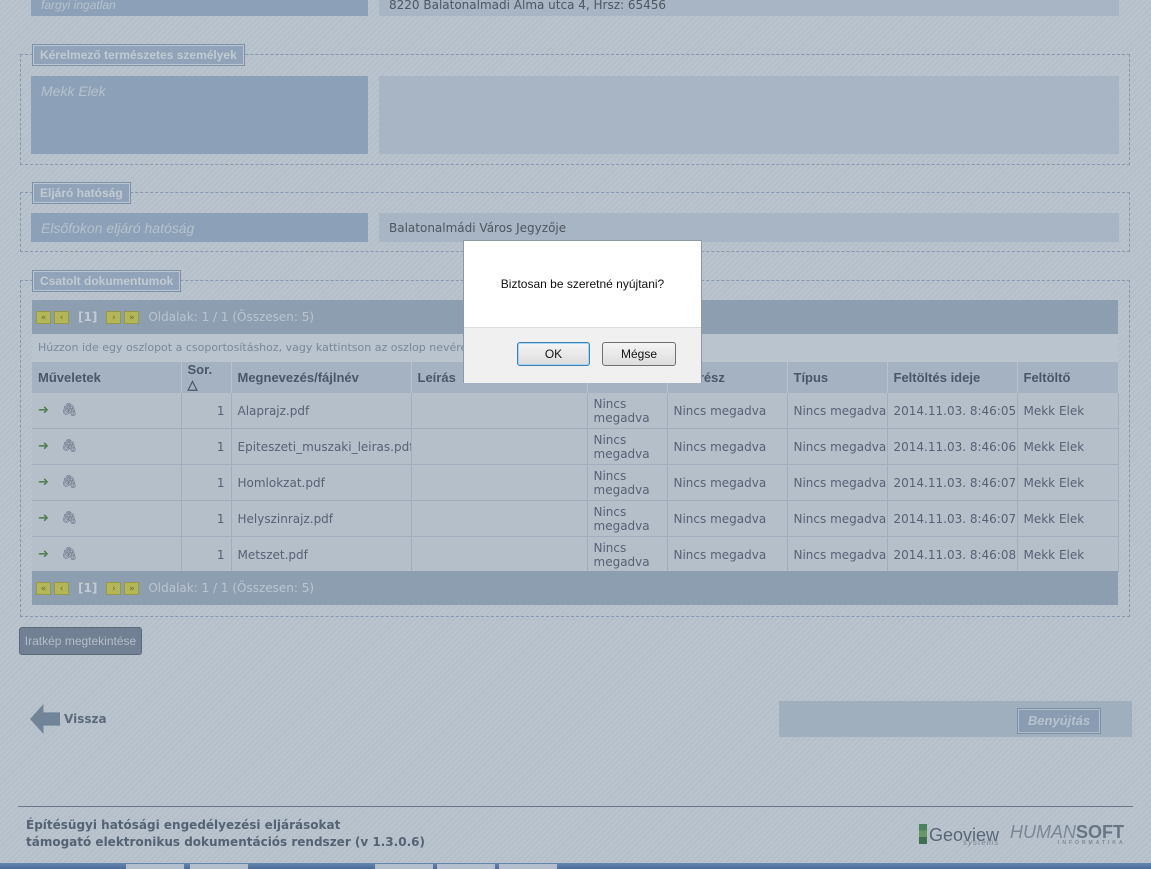  Describe the element at coordinates (553, 354) in the screenshot. I see `ok-button: OK` at that location.